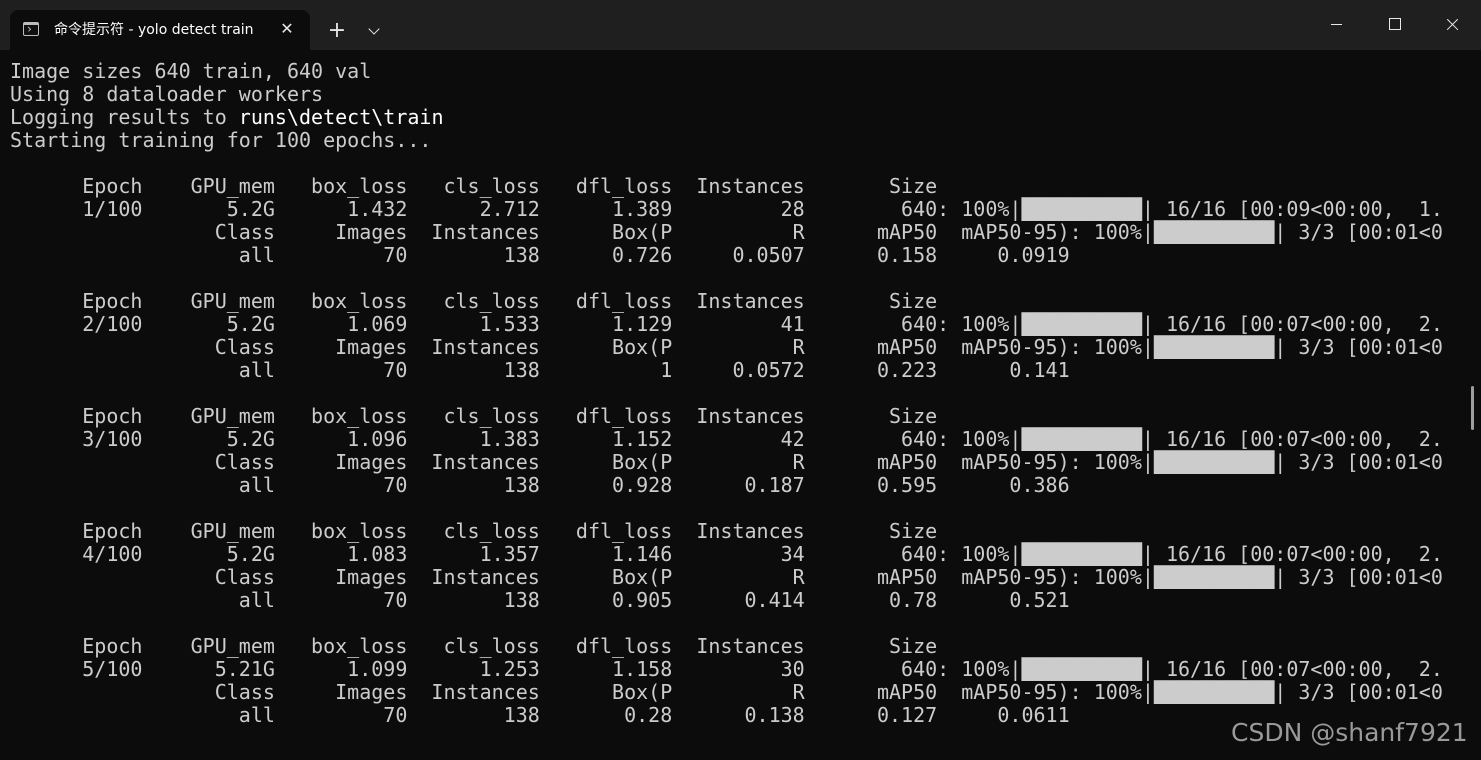  What do you see at coordinates (154, 30) in the screenshot?
I see `tab-title: 命令提示符 - yolo detect train` at bounding box center [154, 30].